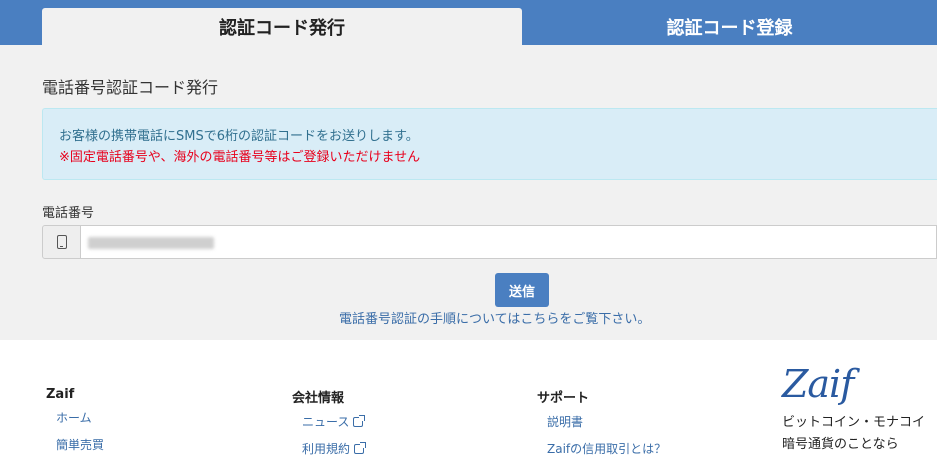 The height and width of the screenshot is (455, 937). Describe the element at coordinates (818, 384) in the screenshot. I see `zaif-logo: Zaif` at that location.